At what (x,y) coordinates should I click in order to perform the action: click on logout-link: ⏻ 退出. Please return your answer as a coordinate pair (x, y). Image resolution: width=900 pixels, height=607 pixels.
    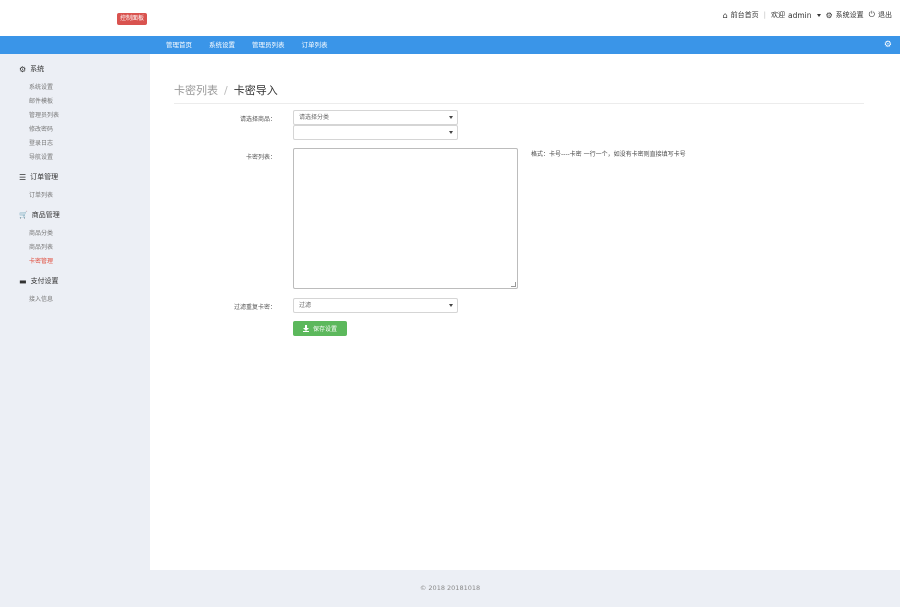
    Looking at the image, I should click on (880, 15).